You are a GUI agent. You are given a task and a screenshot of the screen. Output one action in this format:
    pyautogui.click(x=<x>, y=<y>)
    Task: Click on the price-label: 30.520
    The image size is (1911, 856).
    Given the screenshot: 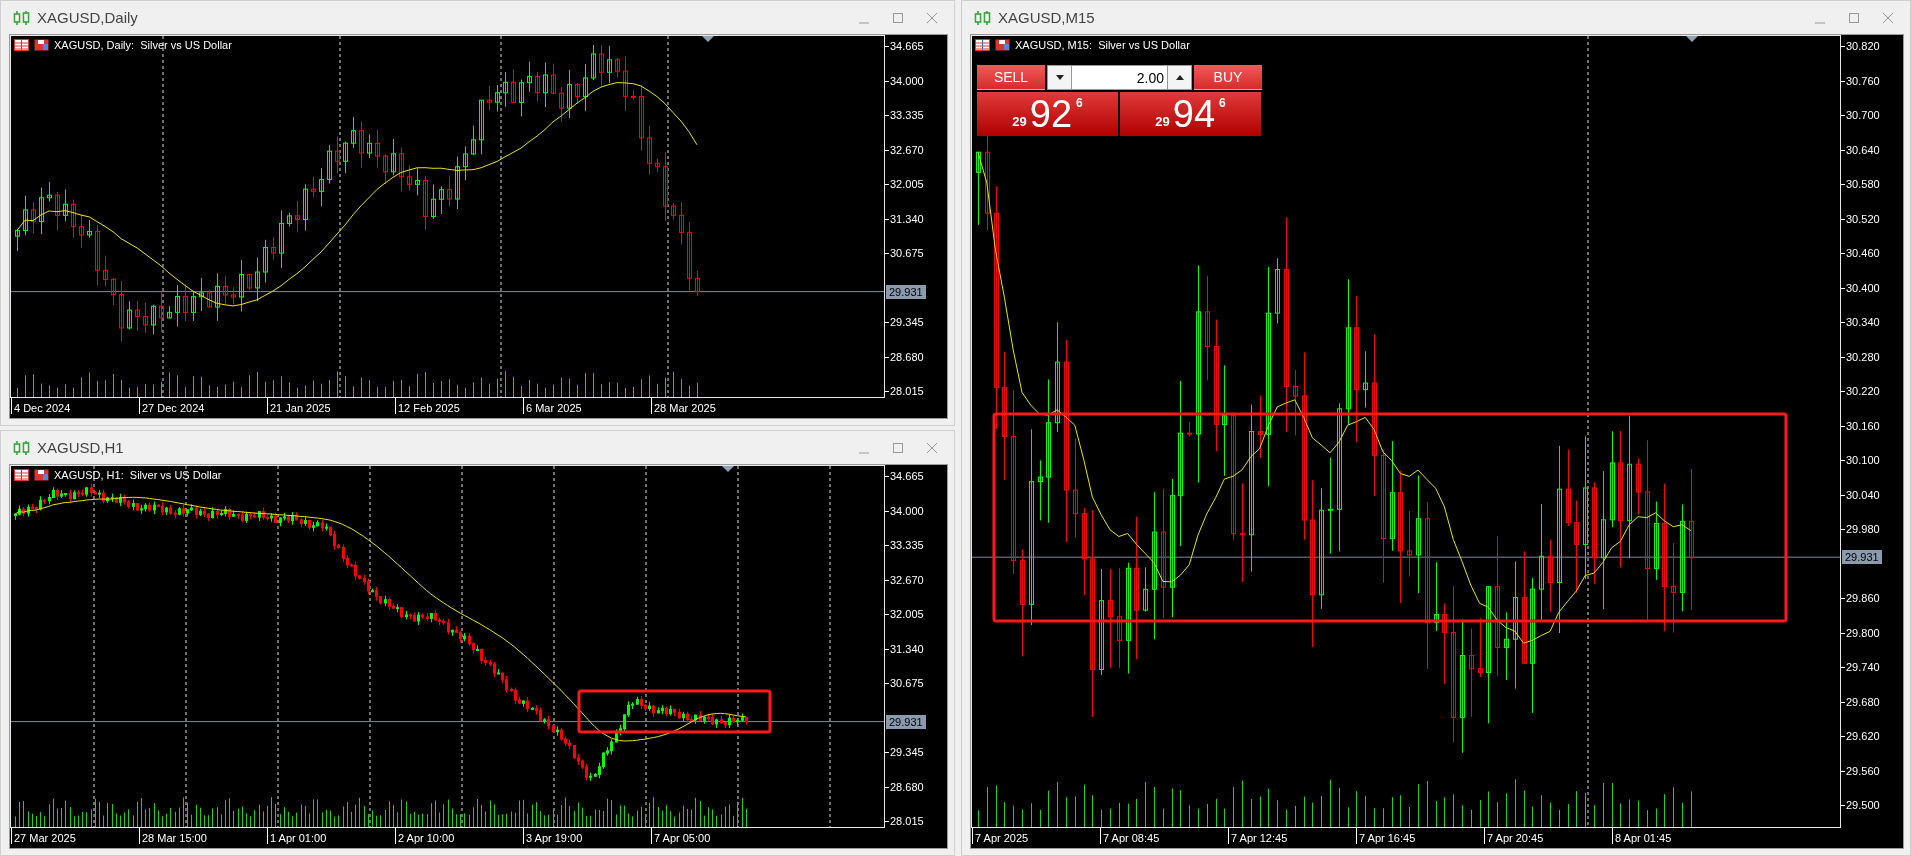 What is the action you would take?
    pyautogui.click(x=1860, y=218)
    